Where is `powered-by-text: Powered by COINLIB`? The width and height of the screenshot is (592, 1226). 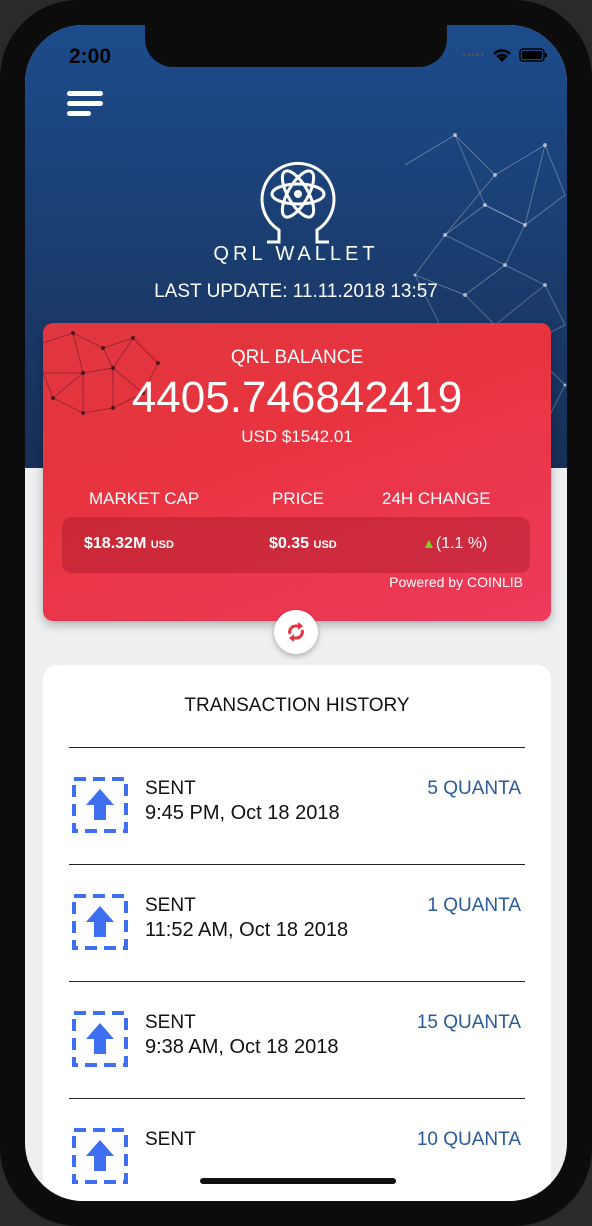 powered-by-text: Powered by COINLIB is located at coordinates (456, 582).